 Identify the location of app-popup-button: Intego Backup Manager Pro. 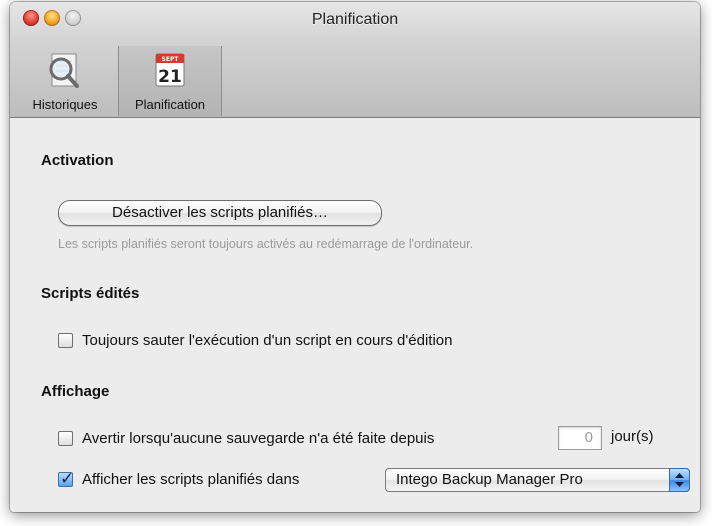
(537, 480).